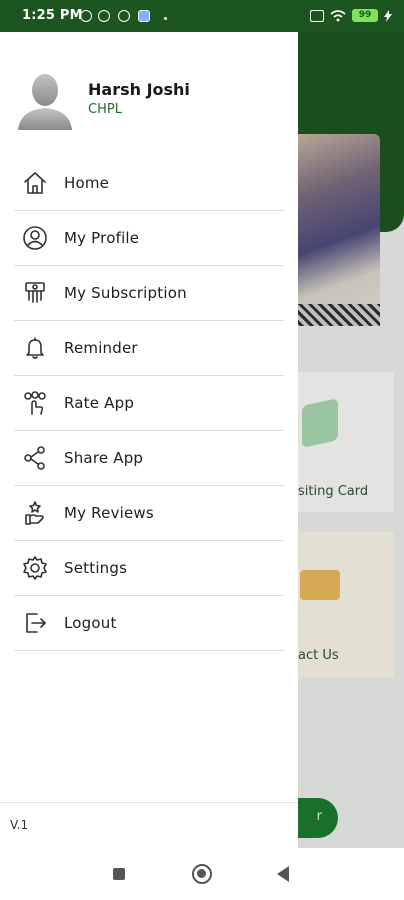 The width and height of the screenshot is (404, 900). Describe the element at coordinates (101, 348) in the screenshot. I see `menu-item-label: Reminder` at that location.